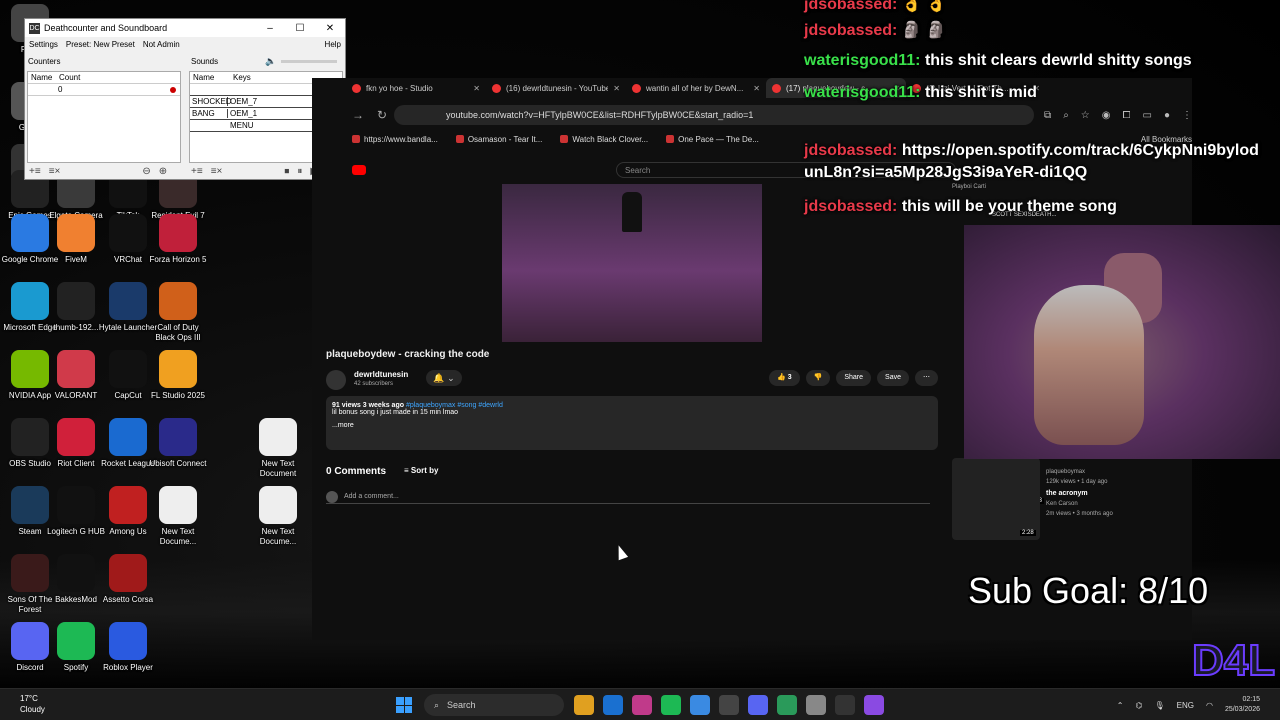  I want to click on language: ENG, so click(1185, 705).